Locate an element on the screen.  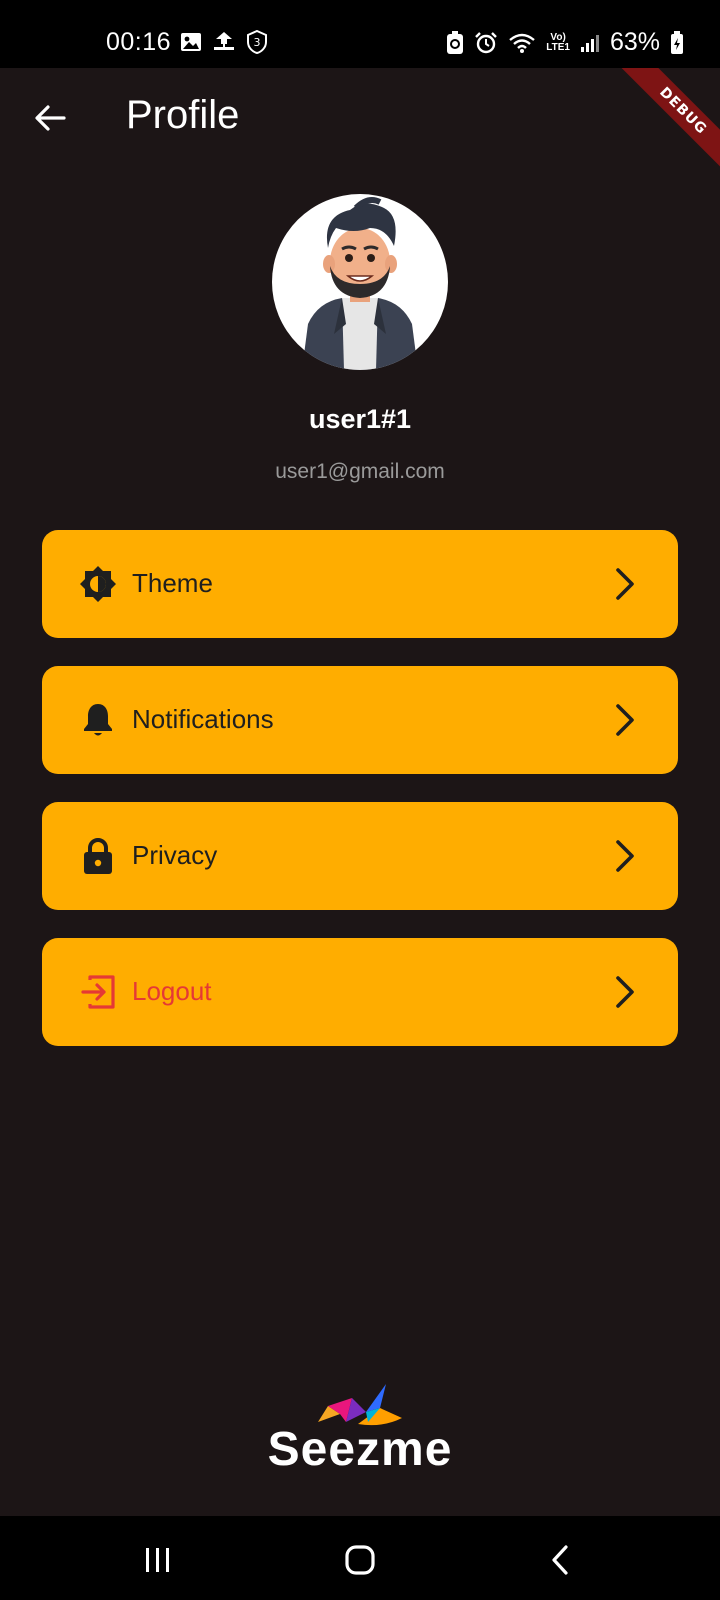
menu-item-privacy: Privacy is located at coordinates (360, 856).